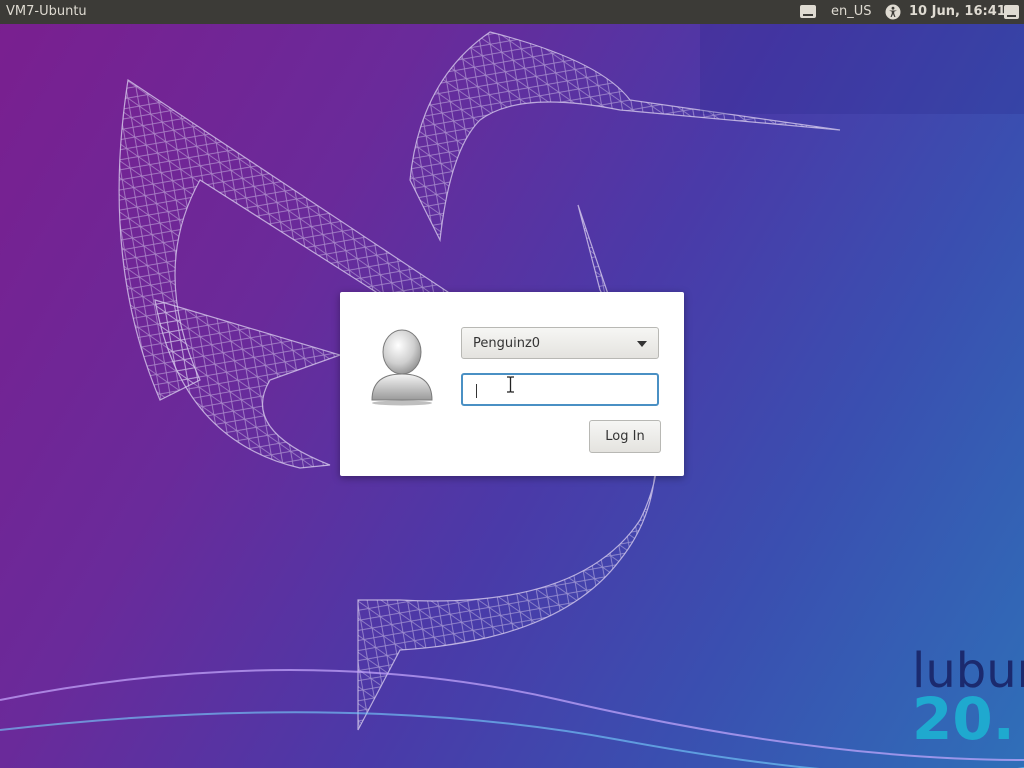  What do you see at coordinates (476, 391) in the screenshot?
I see `text-caret` at bounding box center [476, 391].